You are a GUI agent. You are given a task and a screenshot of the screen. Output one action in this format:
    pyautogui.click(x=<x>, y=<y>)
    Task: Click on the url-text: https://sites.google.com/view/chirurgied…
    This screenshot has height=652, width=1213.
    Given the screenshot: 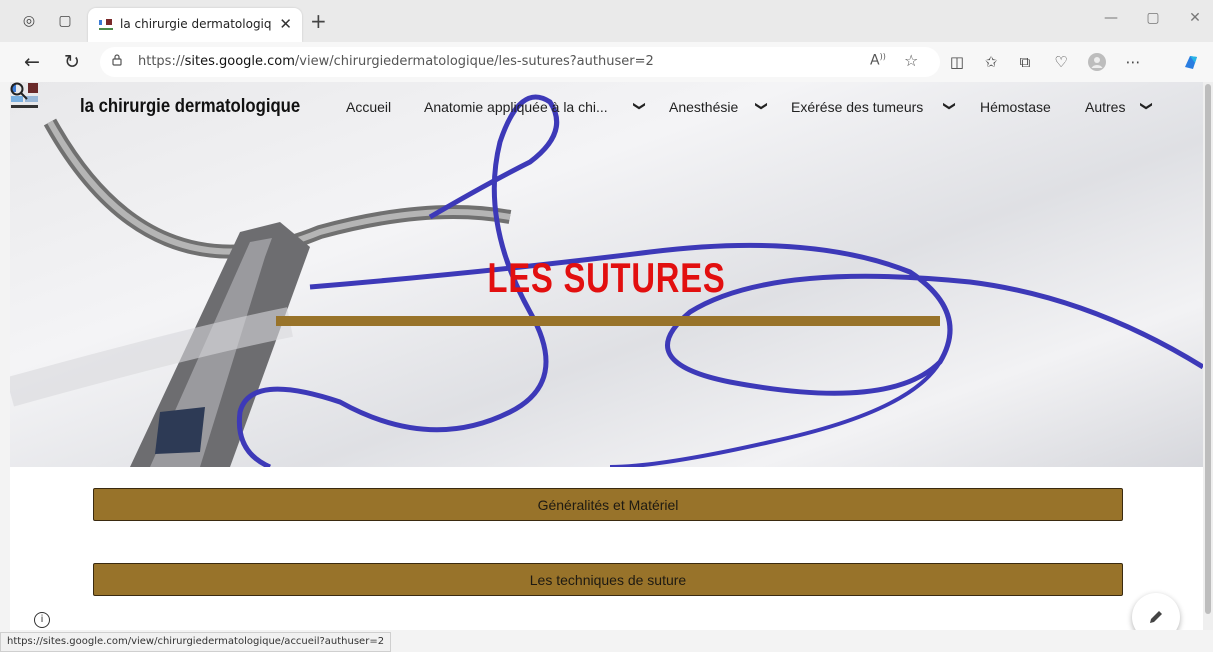 What is the action you would take?
    pyautogui.click(x=396, y=61)
    